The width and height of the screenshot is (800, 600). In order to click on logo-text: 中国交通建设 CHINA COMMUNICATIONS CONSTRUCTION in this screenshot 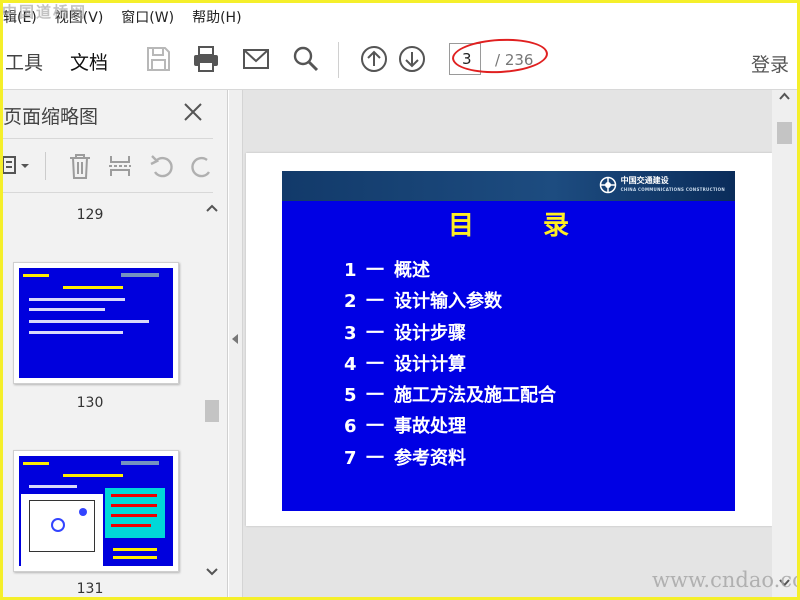, I will do `click(672, 184)`.